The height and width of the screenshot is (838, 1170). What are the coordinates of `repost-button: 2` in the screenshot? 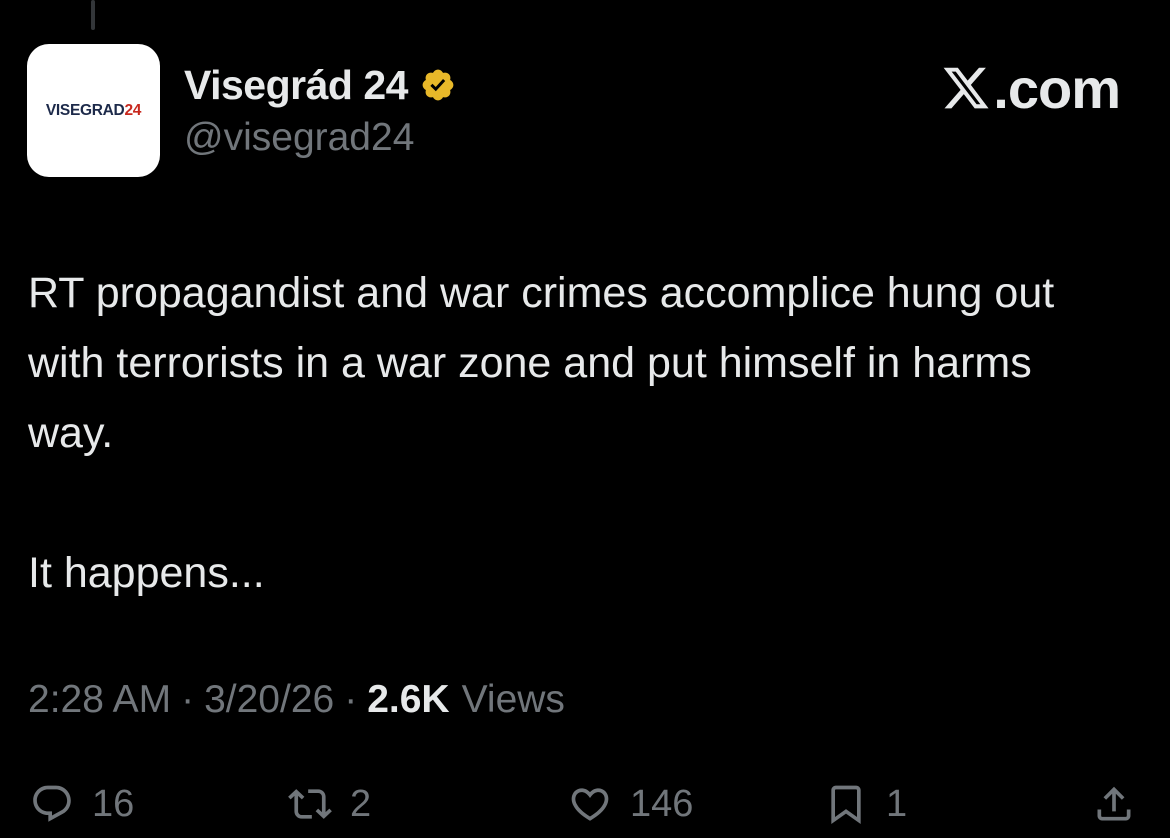 It's located at (329, 804).